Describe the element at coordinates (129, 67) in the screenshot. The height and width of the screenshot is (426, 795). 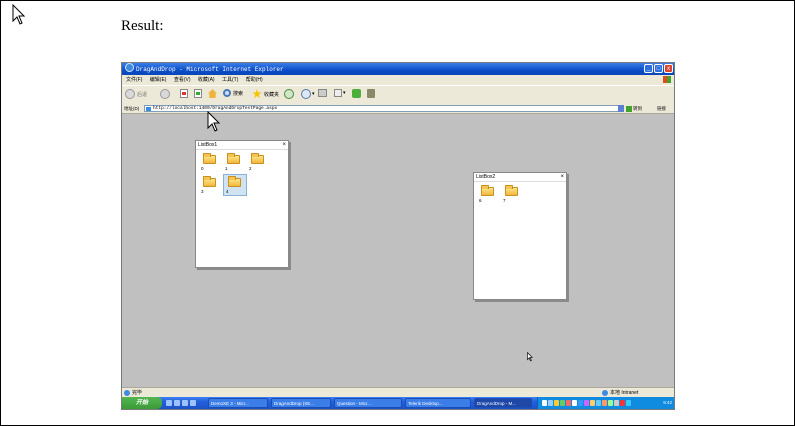
I see `ie-icon` at that location.